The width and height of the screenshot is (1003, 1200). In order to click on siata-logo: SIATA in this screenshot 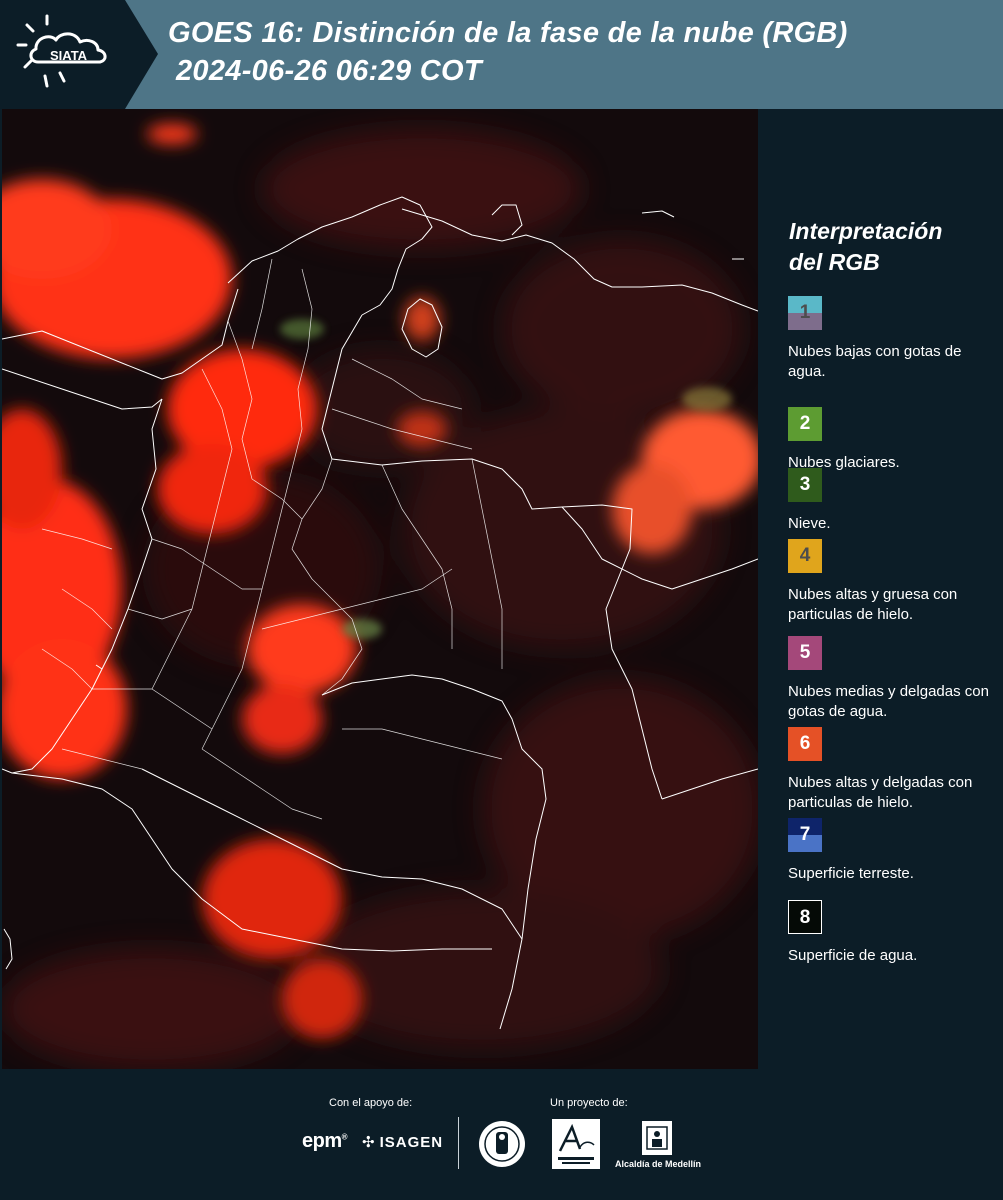, I will do `click(80, 54)`.